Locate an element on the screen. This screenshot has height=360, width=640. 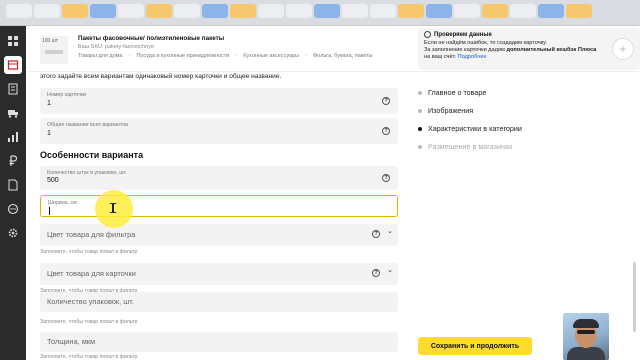
page-scrollbar is located at coordinates (635, 216).